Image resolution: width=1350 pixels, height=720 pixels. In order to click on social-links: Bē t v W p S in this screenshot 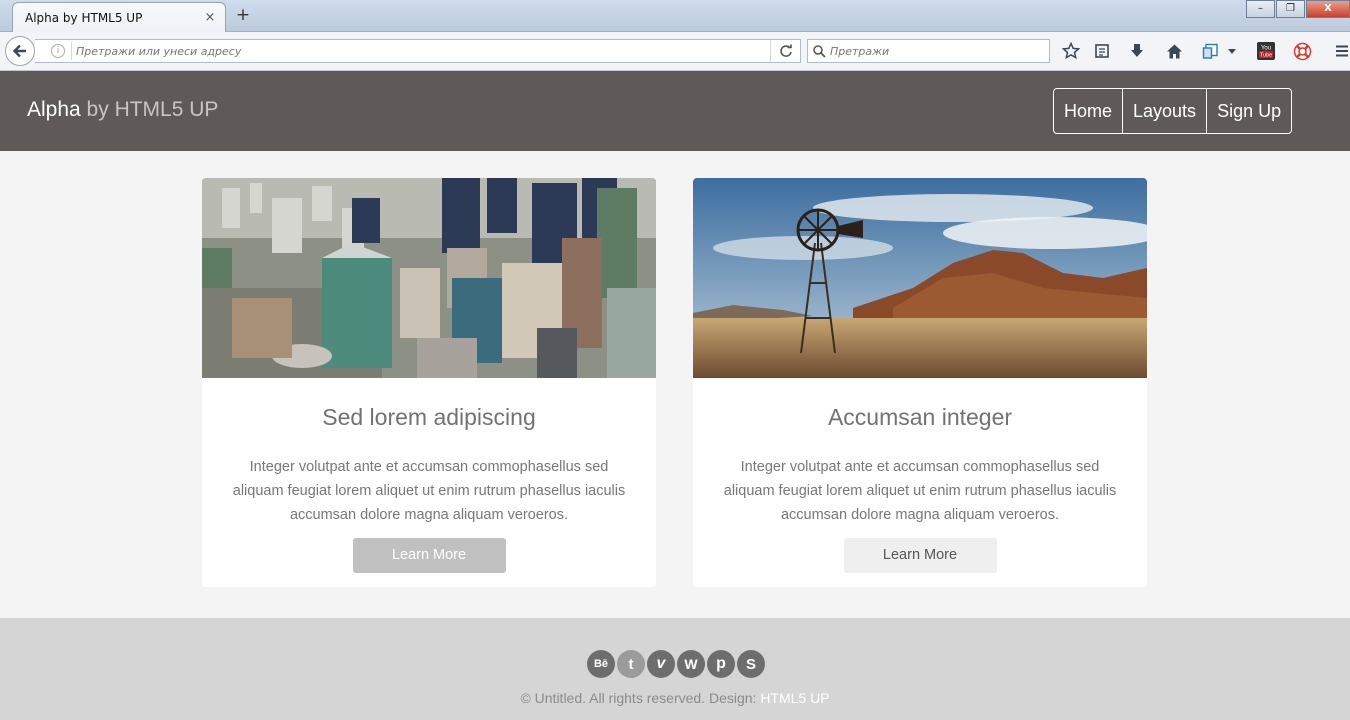, I will do `click(677, 664)`.